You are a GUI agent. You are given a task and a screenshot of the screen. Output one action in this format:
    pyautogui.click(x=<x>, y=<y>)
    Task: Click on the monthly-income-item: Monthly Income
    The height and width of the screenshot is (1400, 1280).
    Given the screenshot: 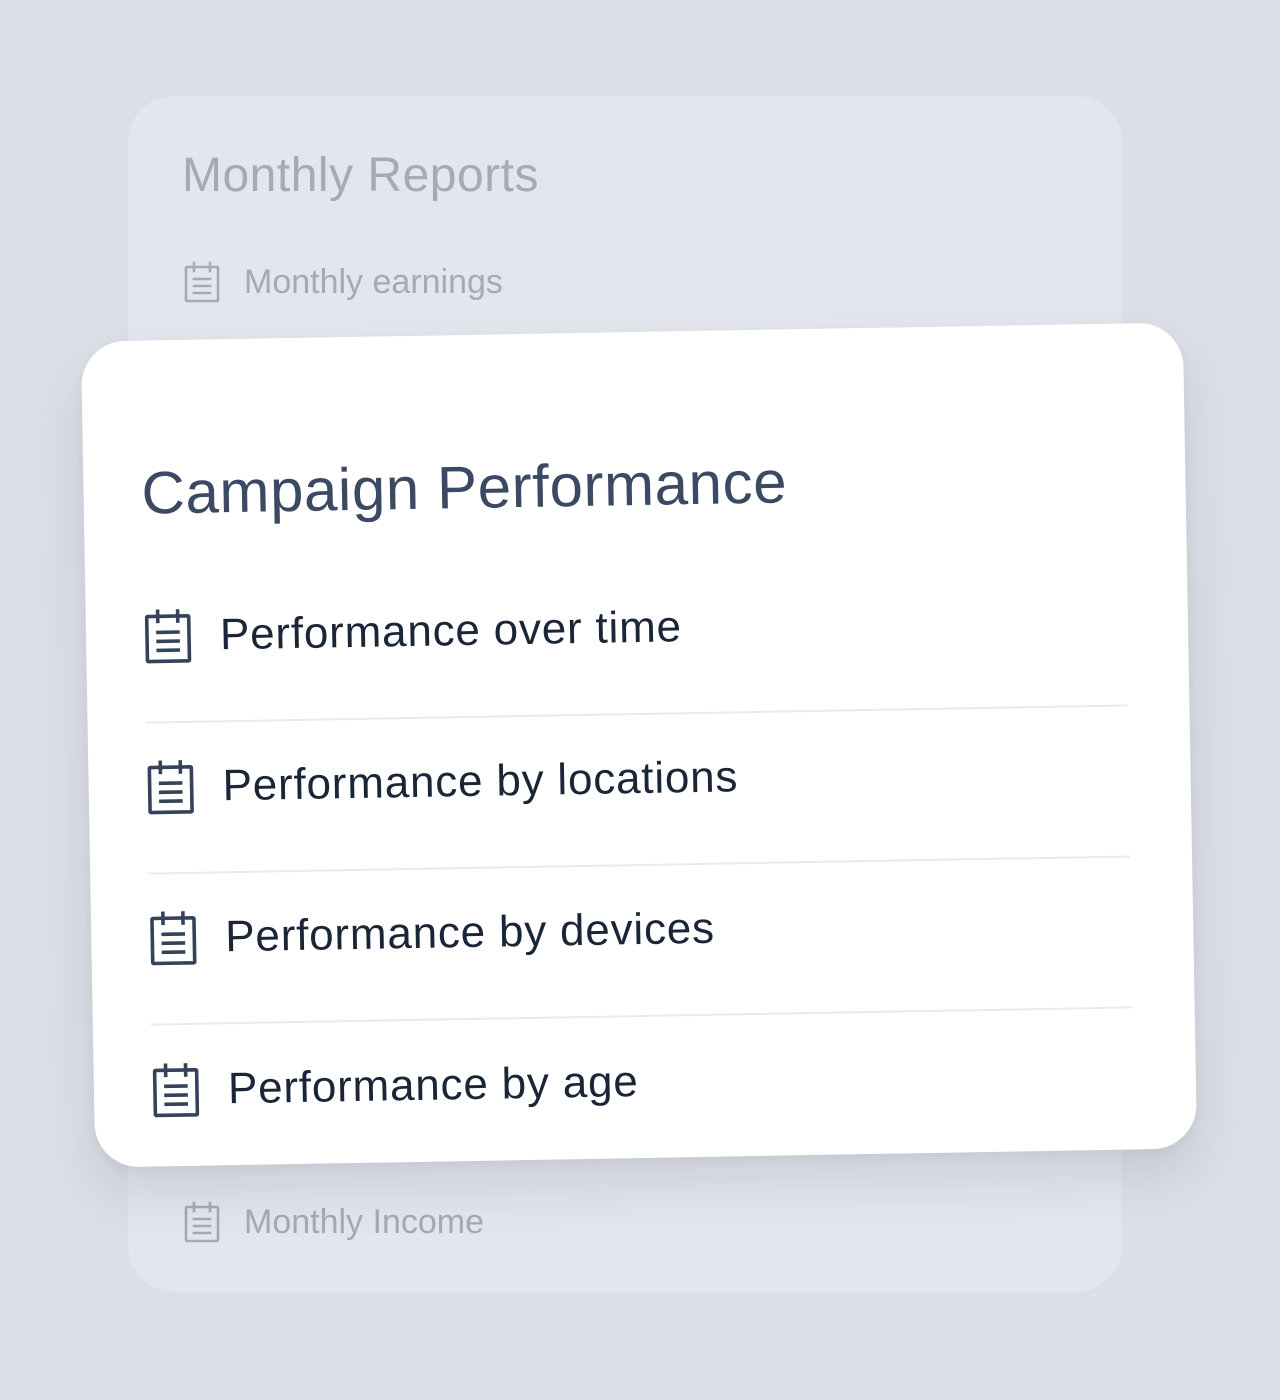 What is the action you would take?
    pyautogui.click(x=334, y=1222)
    